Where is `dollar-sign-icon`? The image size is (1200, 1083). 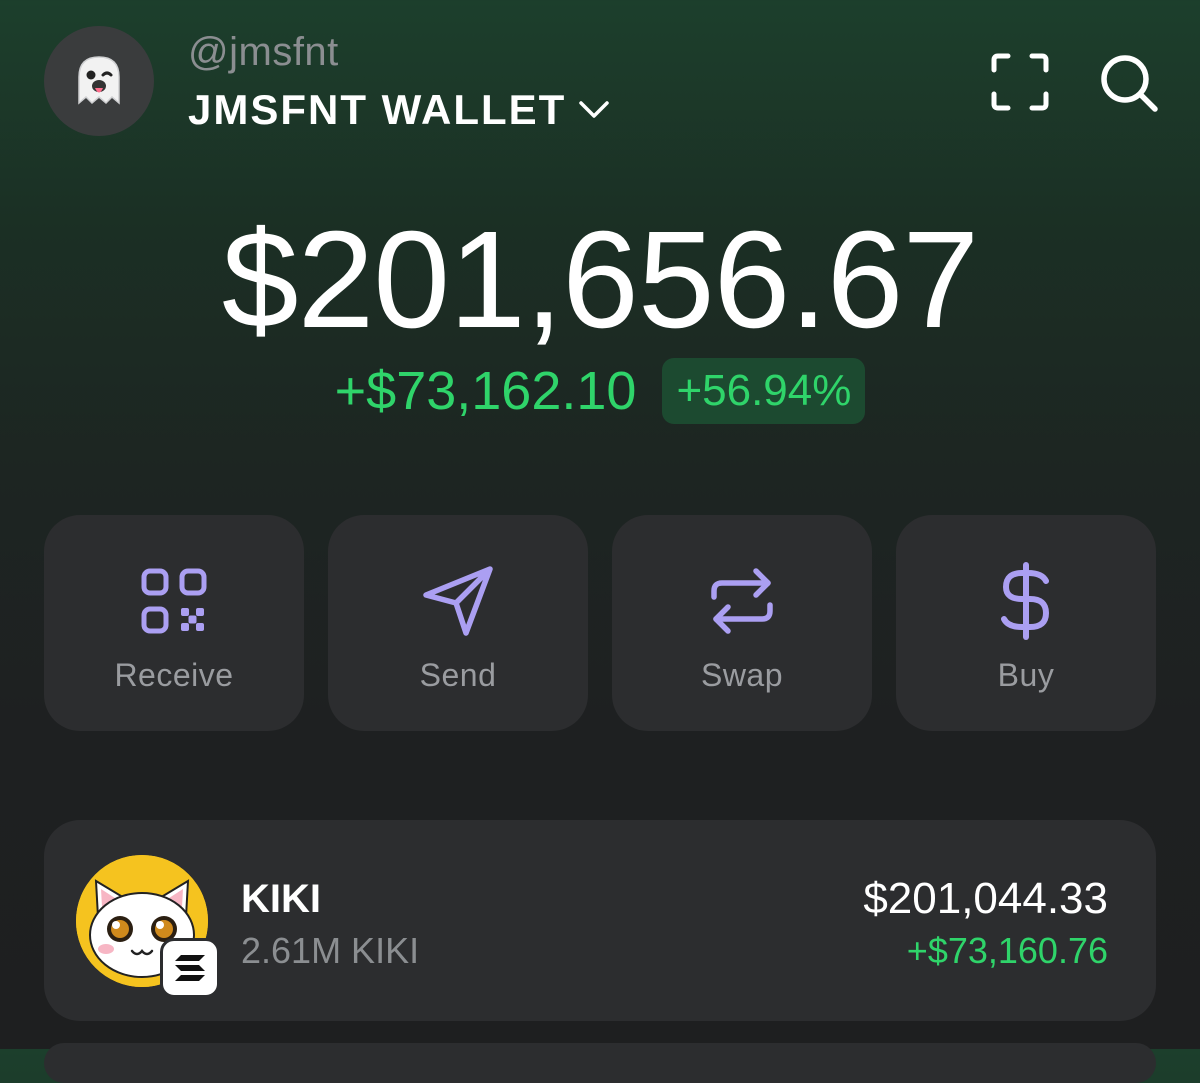
dollar-sign-icon is located at coordinates (1026, 601).